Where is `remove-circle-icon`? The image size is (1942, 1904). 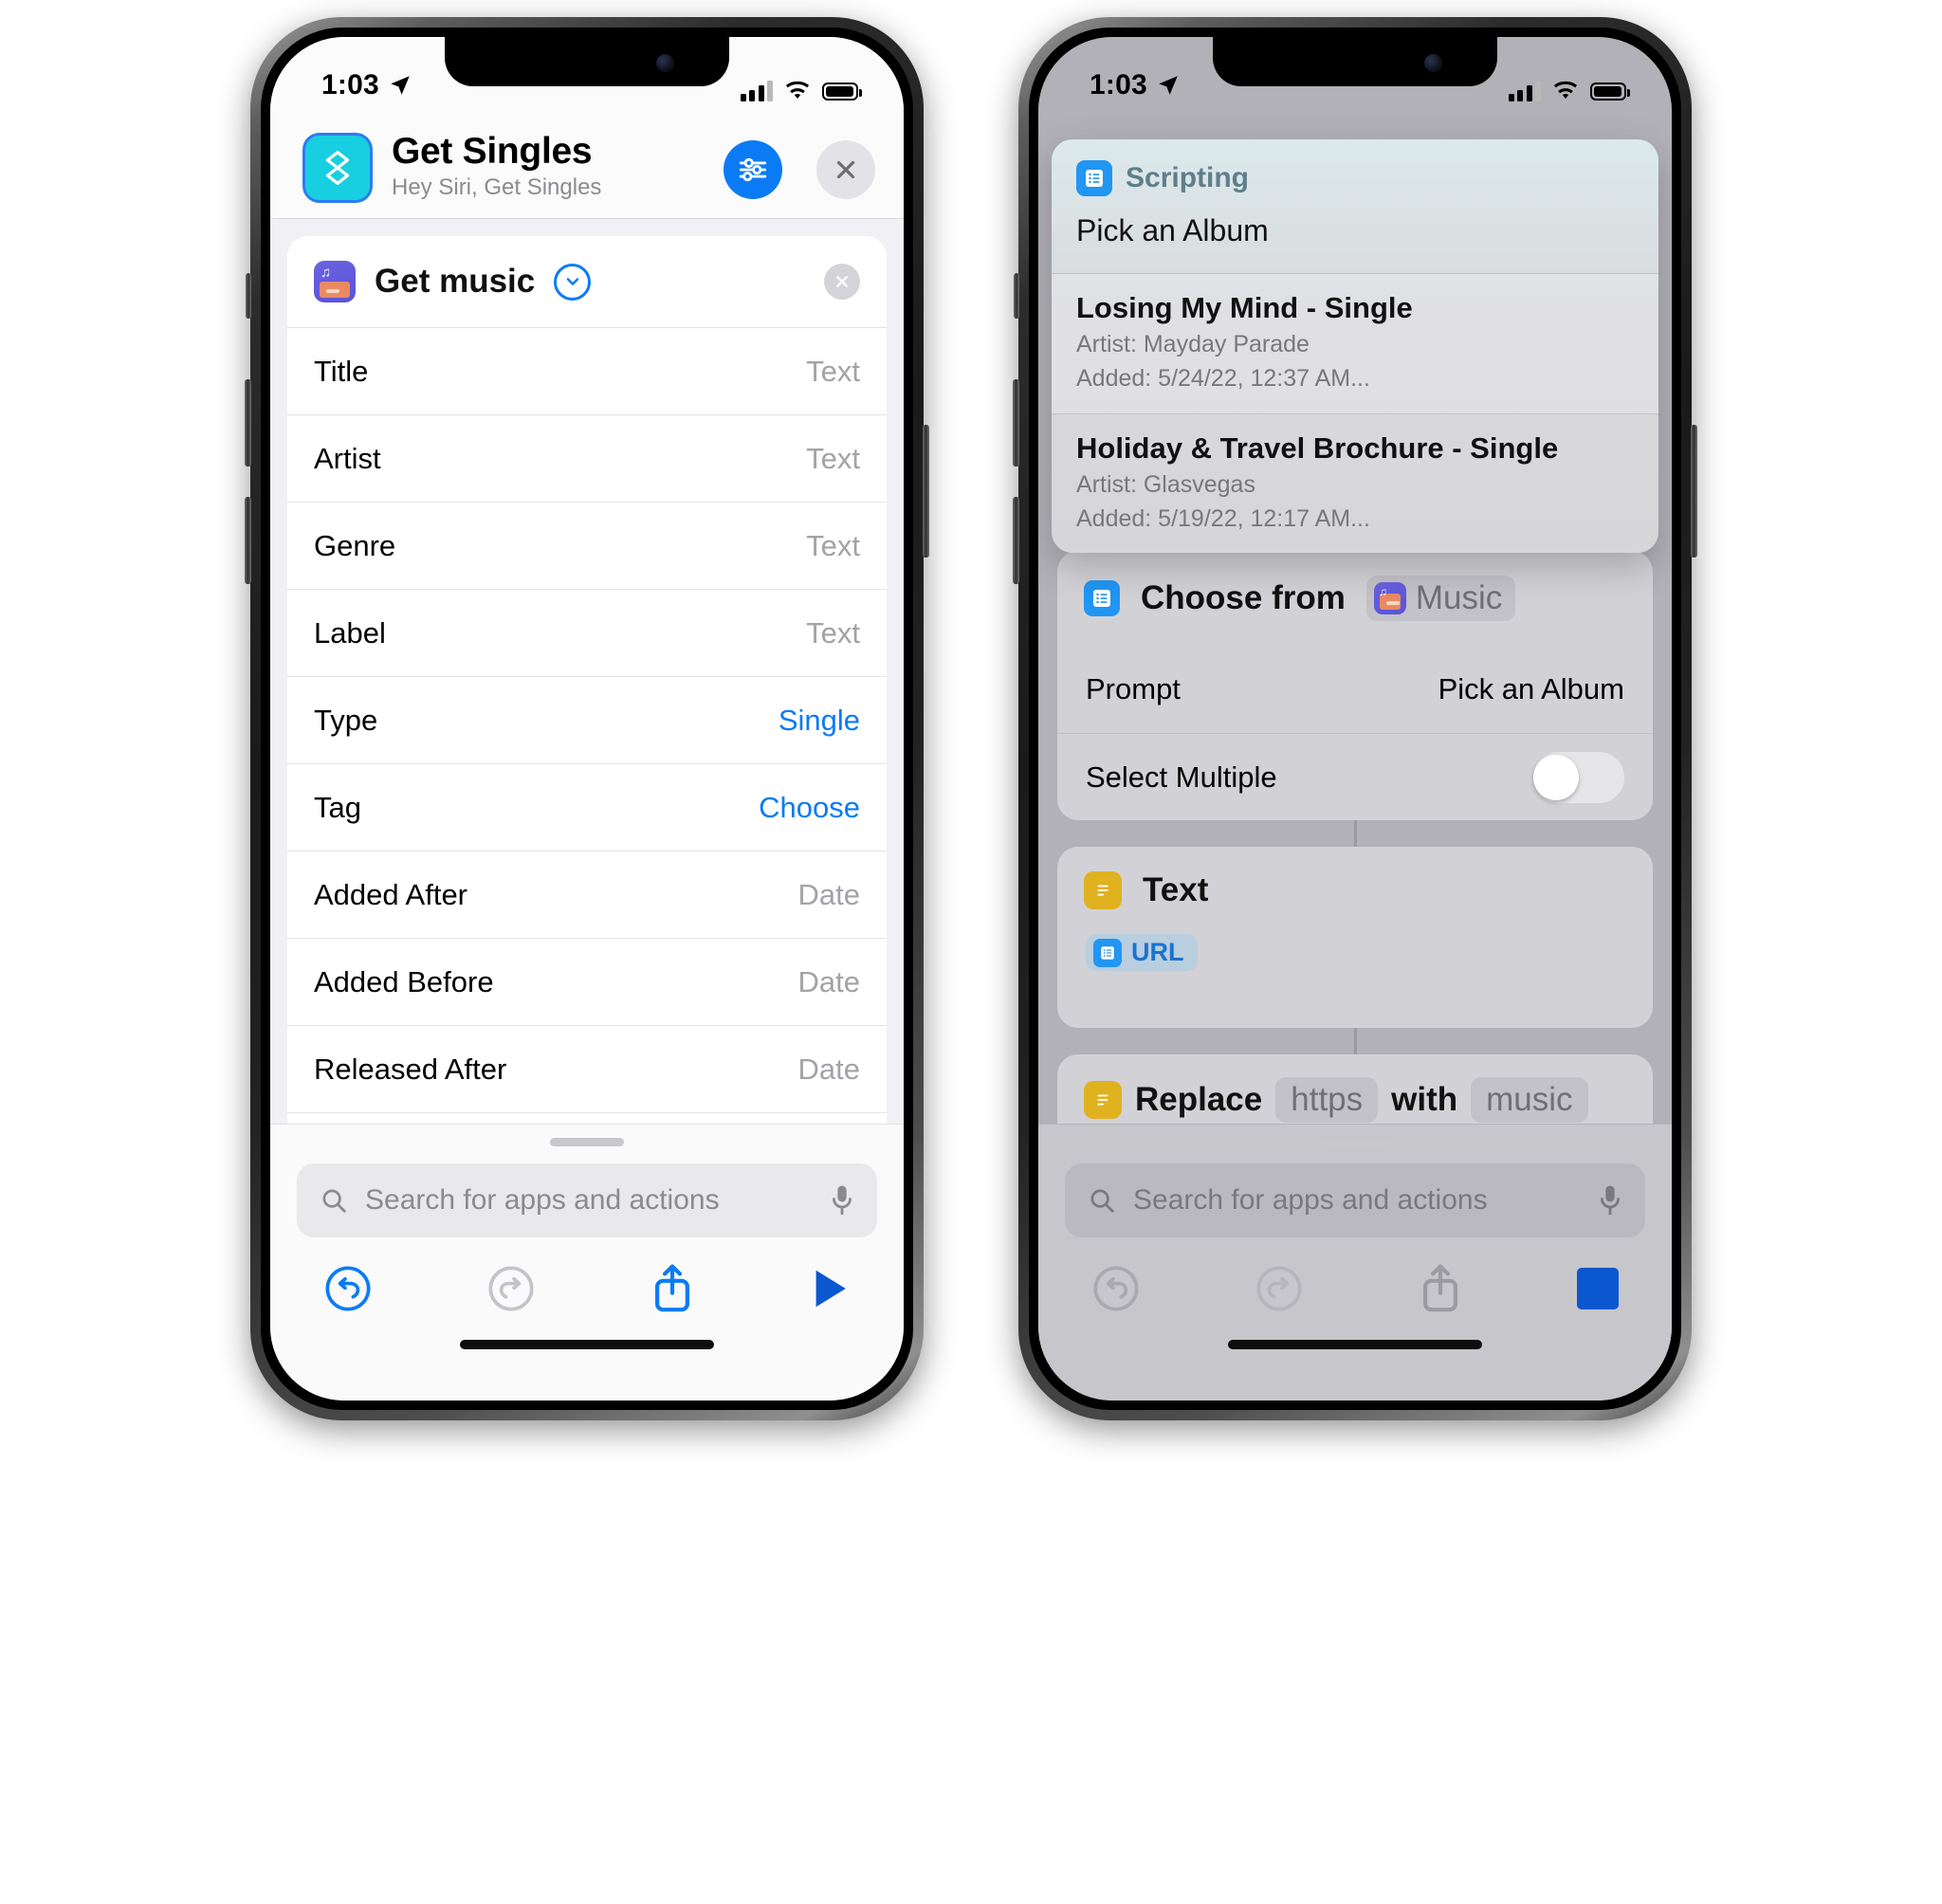 remove-circle-icon is located at coordinates (842, 282).